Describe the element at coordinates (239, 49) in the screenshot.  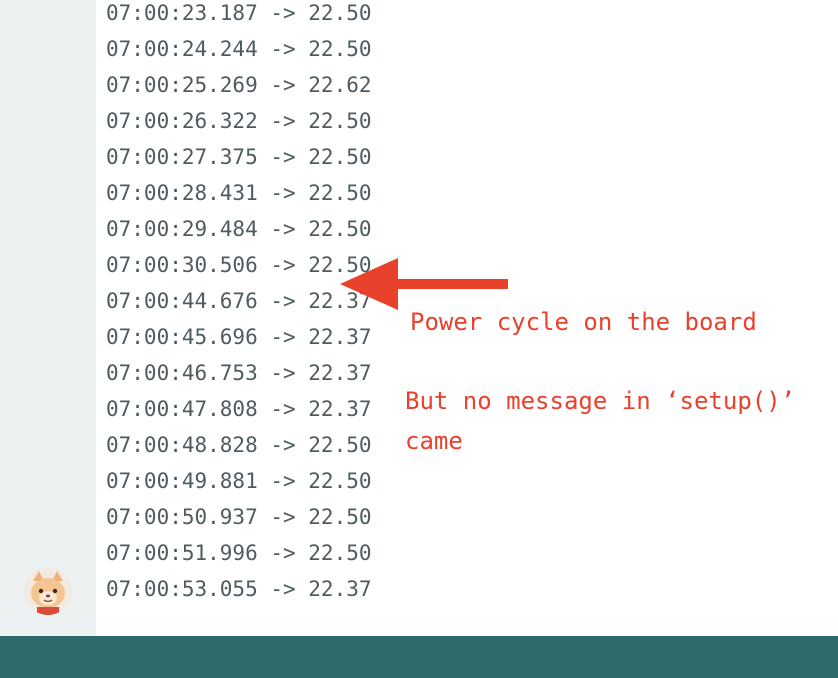
I see `log-line: 07:00:24.244 -> 22.50` at that location.